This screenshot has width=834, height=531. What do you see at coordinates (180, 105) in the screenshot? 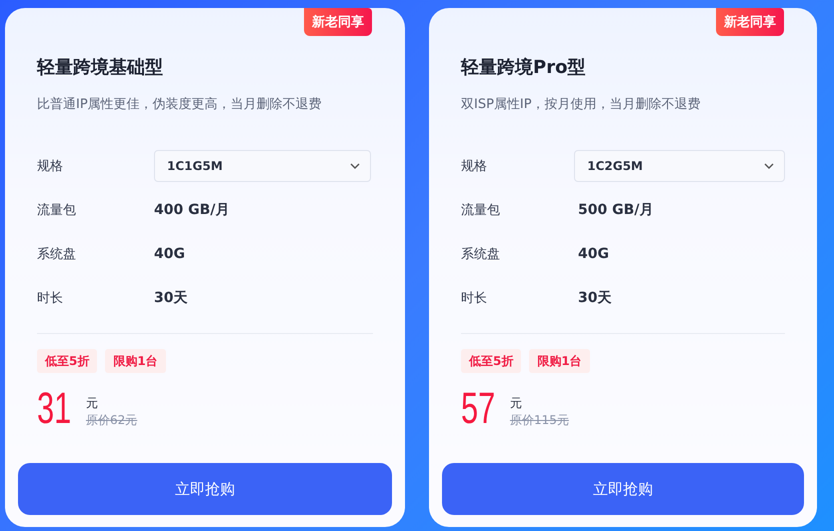
I see `card-description: 比普通IP属性更佳，伪装度更高，当月删除不退费` at bounding box center [180, 105].